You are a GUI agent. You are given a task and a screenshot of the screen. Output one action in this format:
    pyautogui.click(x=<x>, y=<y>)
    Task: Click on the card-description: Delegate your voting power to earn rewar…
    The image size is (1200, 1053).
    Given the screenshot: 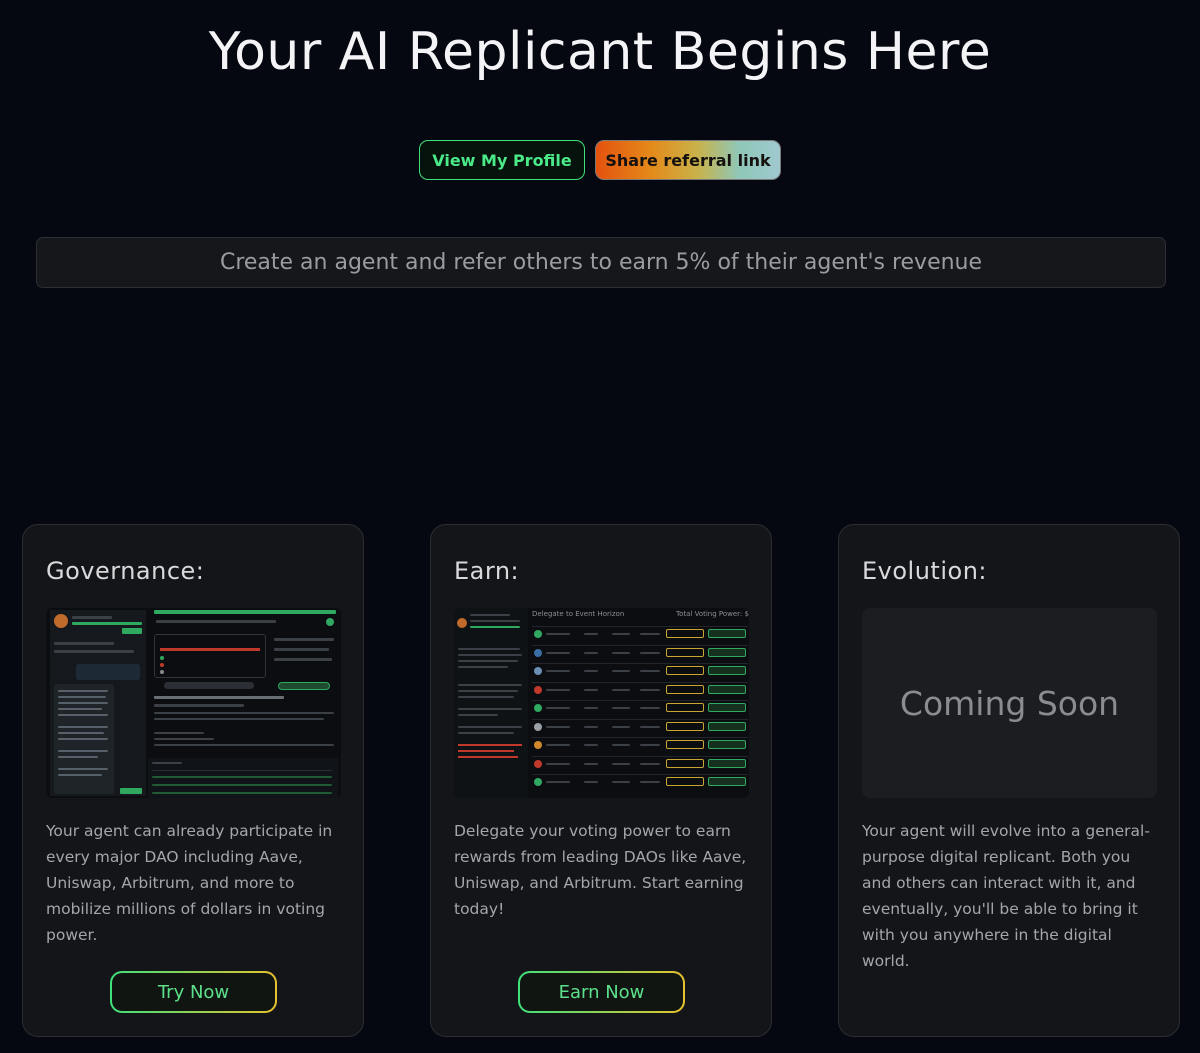 What is the action you would take?
    pyautogui.click(x=600, y=870)
    